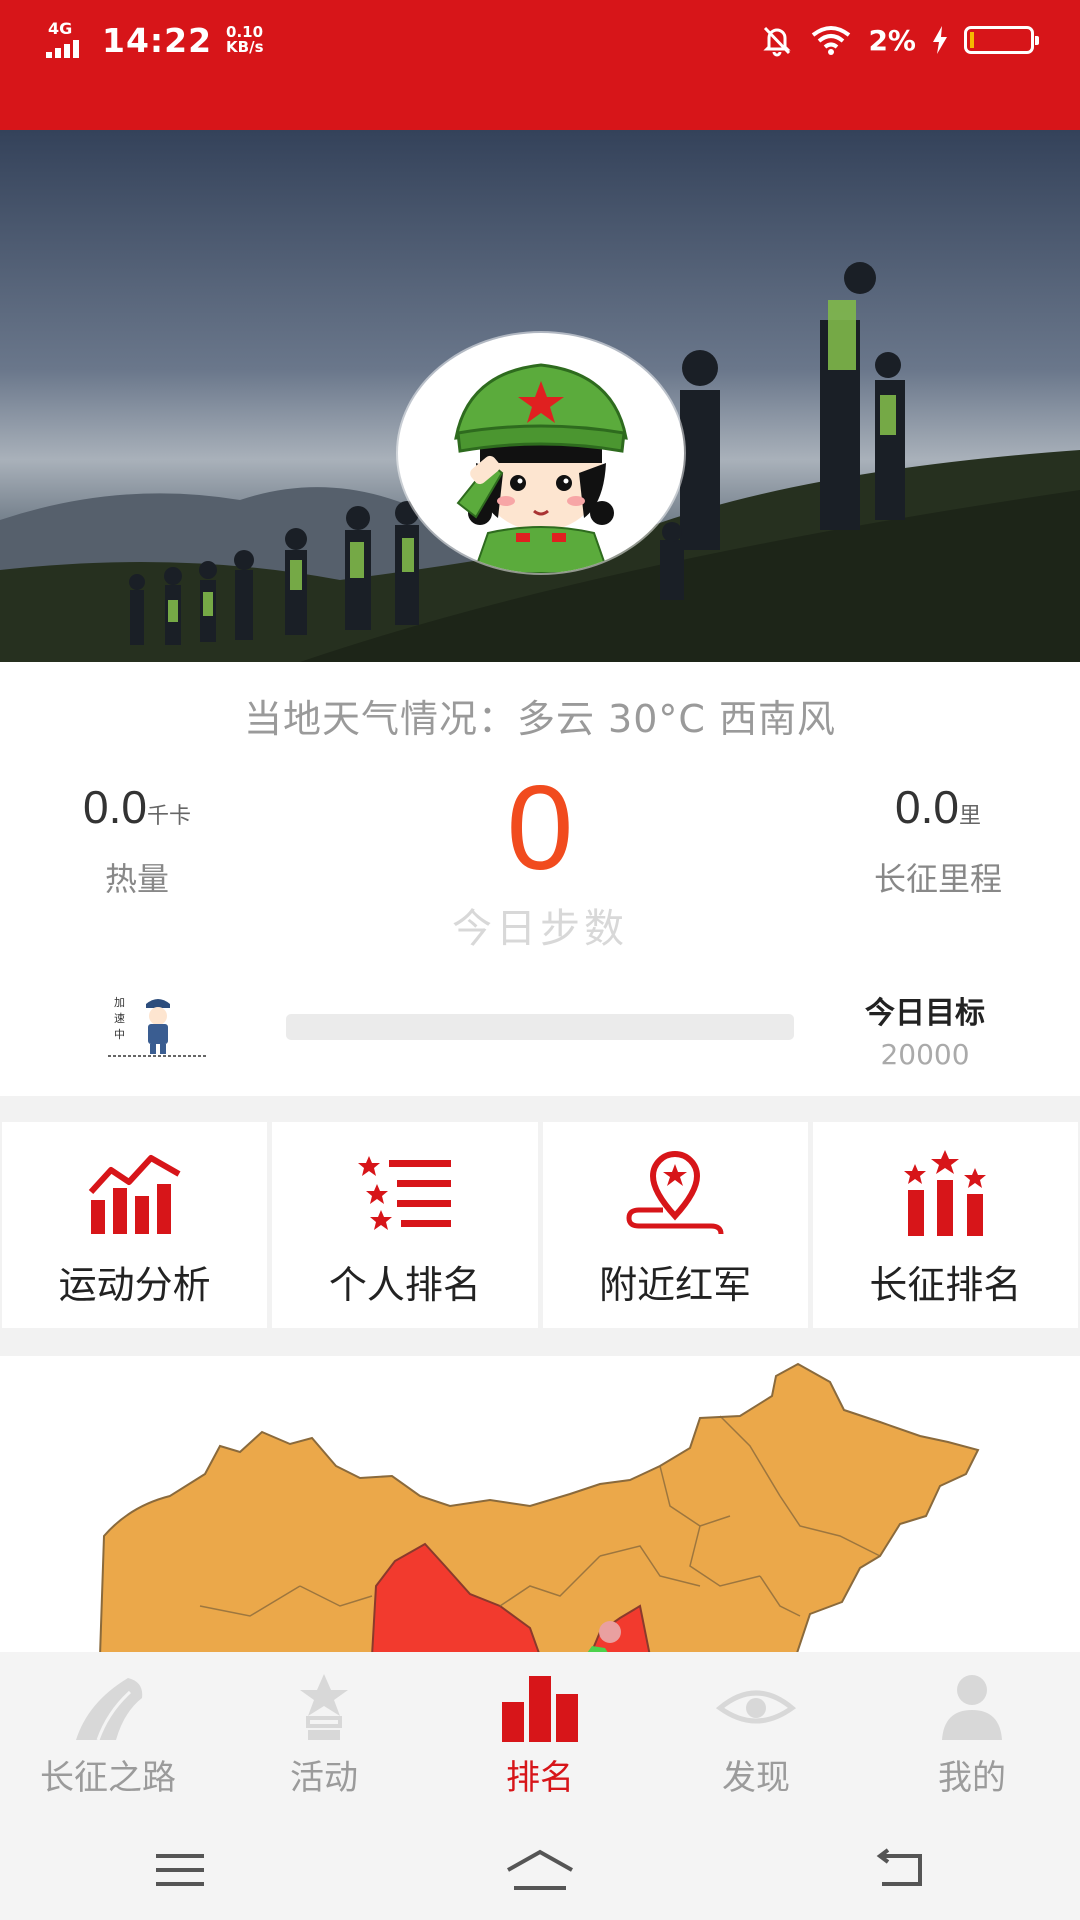  What do you see at coordinates (134, 1285) in the screenshot?
I see `menu-item-label: 运动分析` at bounding box center [134, 1285].